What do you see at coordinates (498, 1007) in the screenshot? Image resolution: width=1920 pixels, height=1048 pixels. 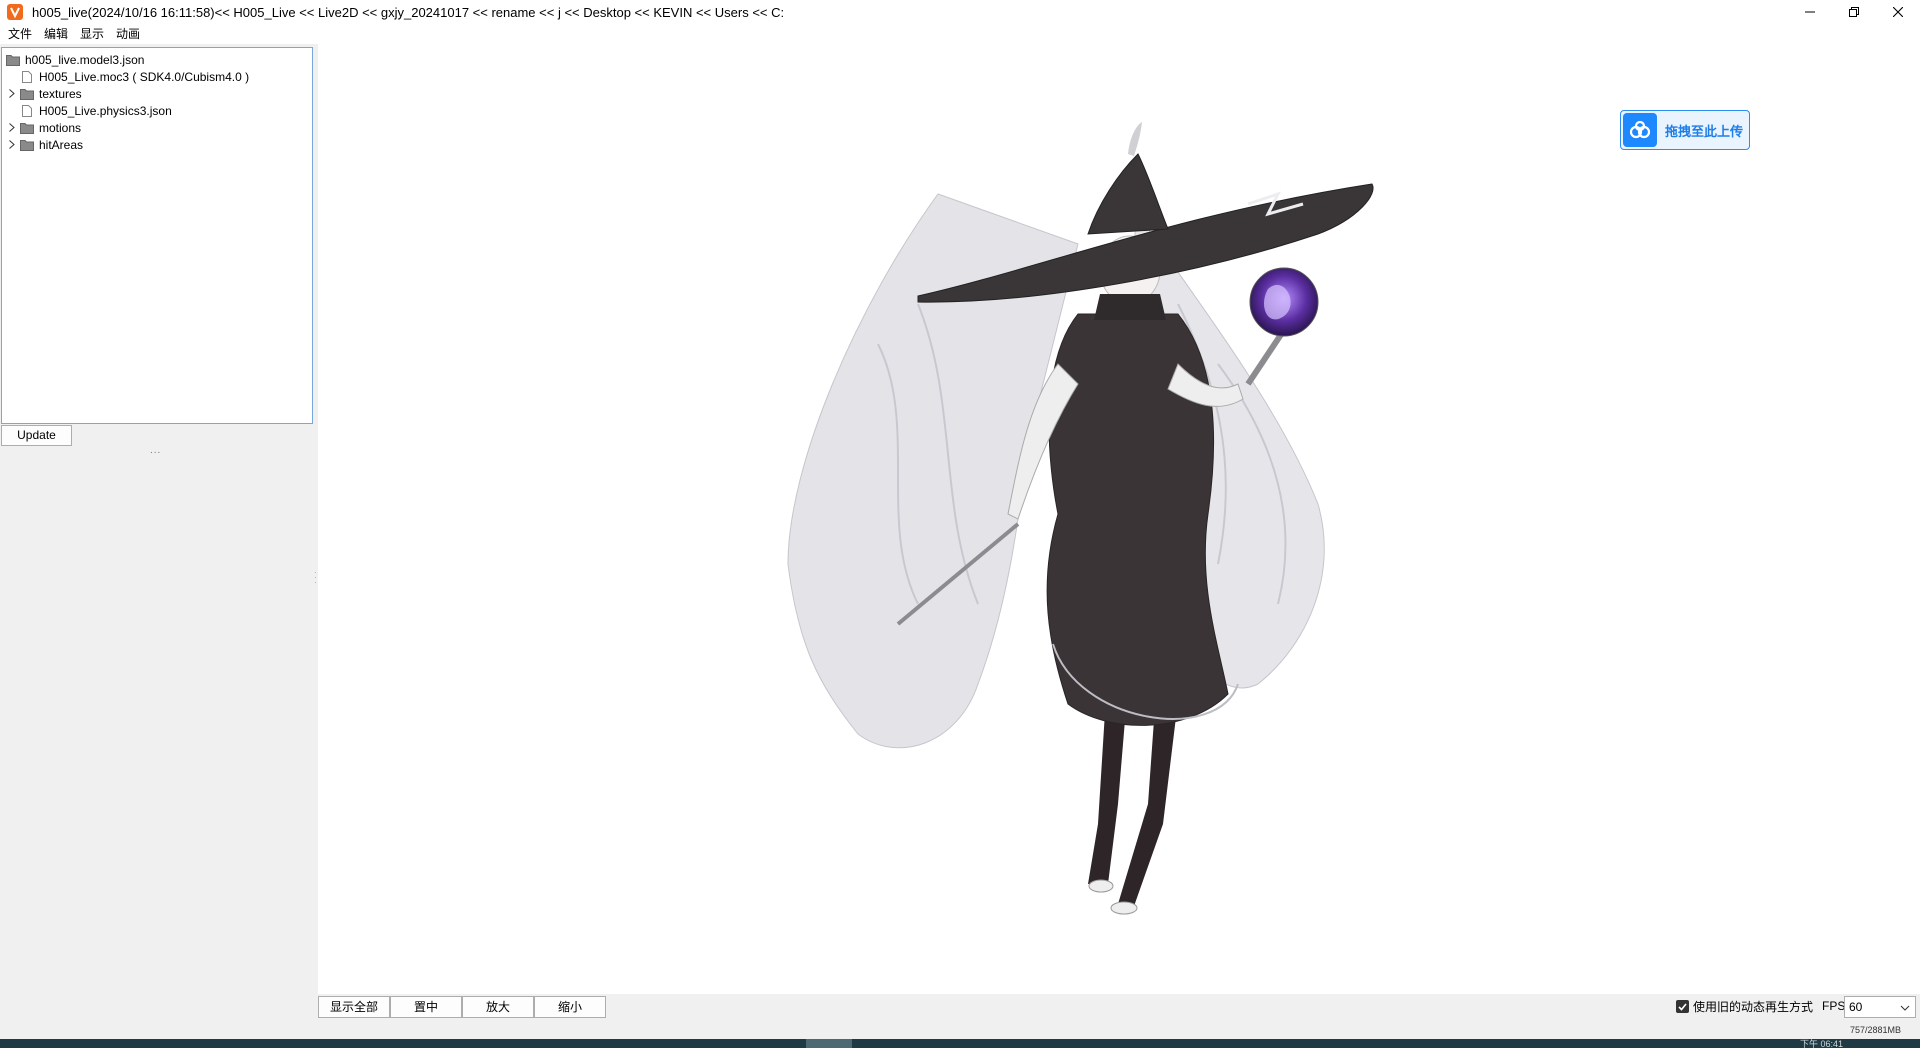 I see `zoom-in-button: 放大` at bounding box center [498, 1007].